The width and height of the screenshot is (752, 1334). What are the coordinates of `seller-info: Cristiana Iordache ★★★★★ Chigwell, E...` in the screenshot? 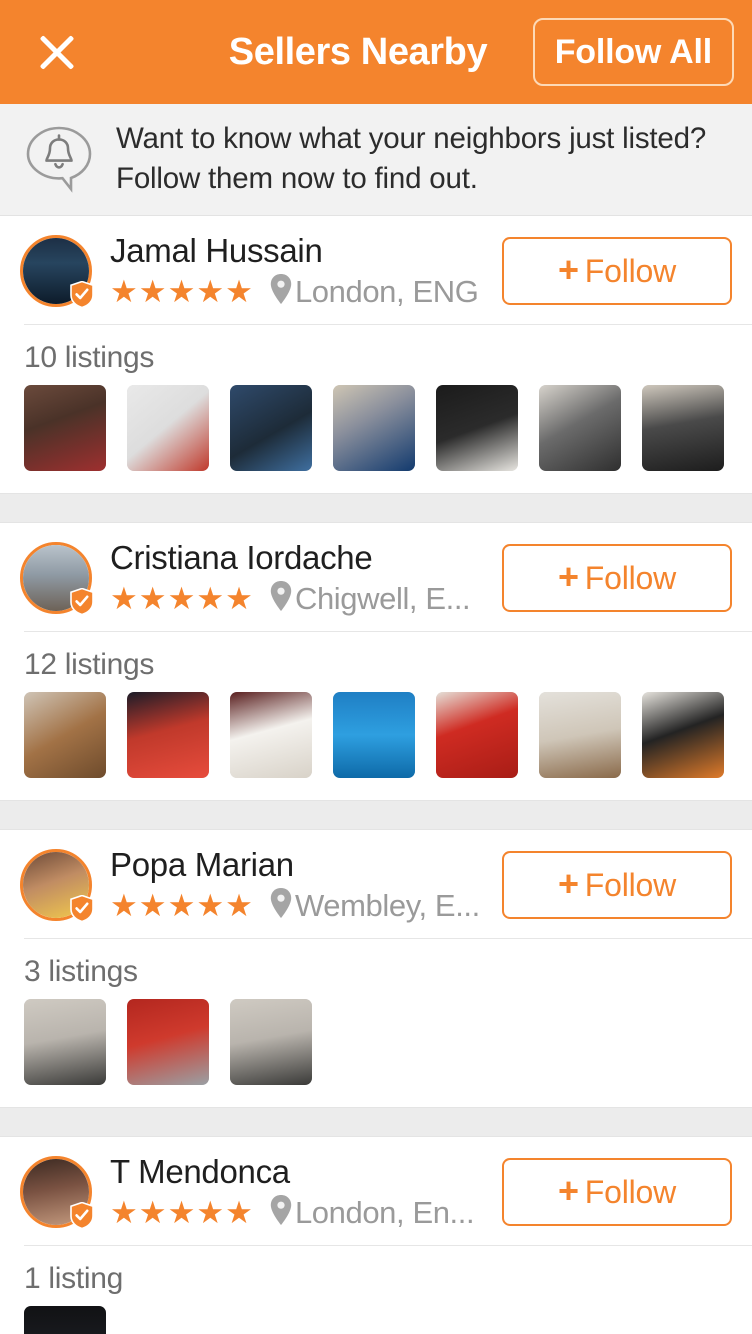 It's located at (299, 578).